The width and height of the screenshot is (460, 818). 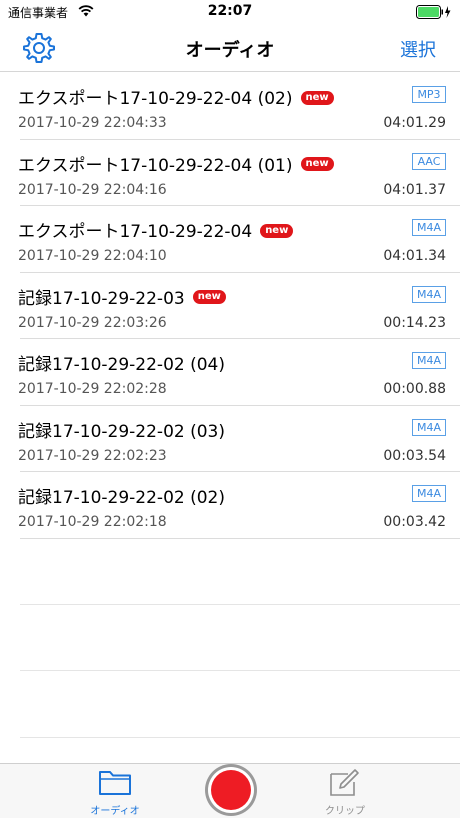 I want to click on recording-name: 記録17-10-29-22-02 (02), so click(x=121, y=498).